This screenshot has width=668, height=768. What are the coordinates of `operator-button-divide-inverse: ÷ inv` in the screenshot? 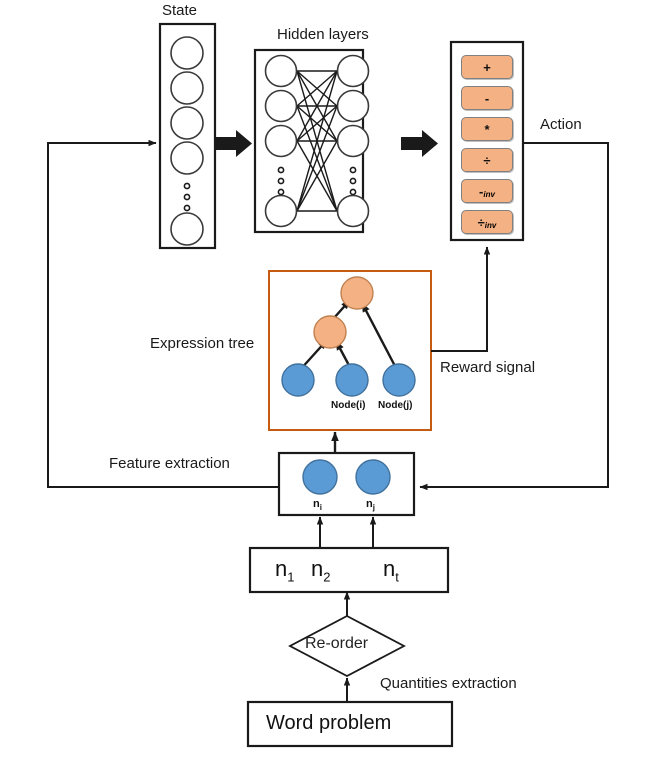 It's located at (487, 222).